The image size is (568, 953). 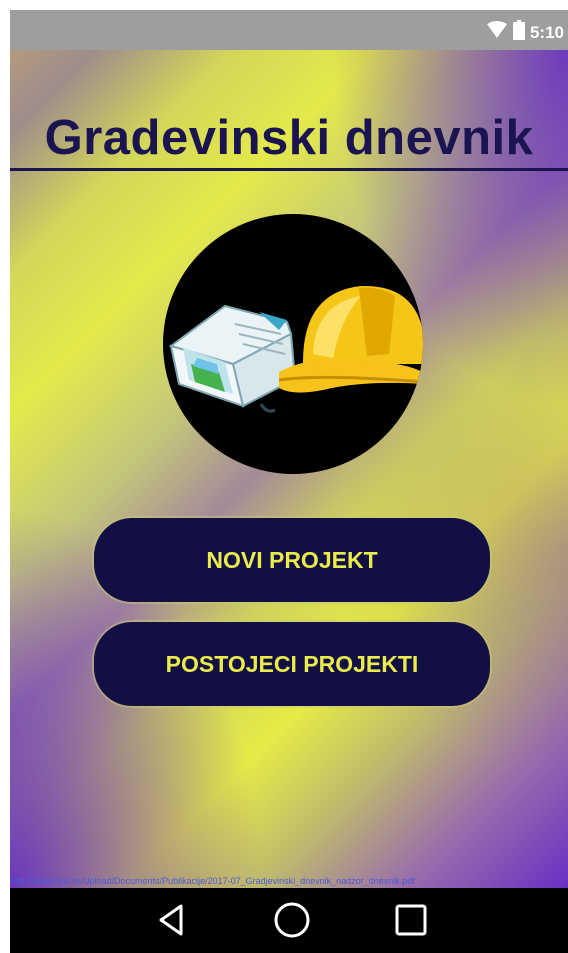 I want to click on status-bar: 5:10, so click(x=289, y=30).